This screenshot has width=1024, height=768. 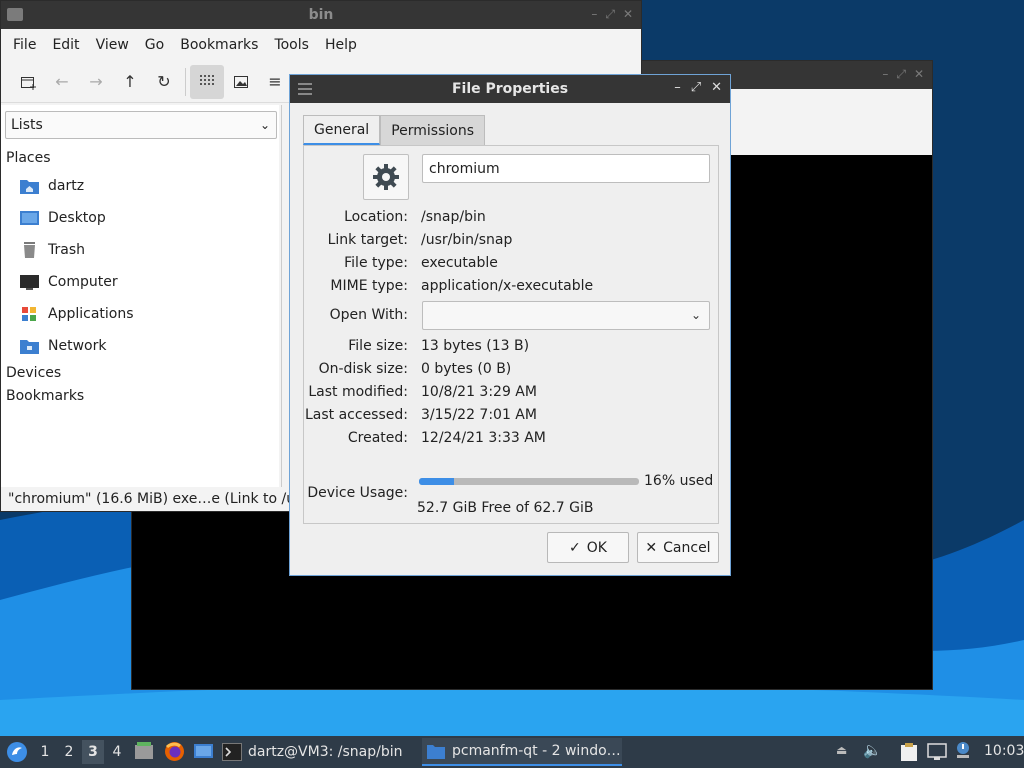 I want to click on file-size-label: File size:, so click(x=378, y=346).